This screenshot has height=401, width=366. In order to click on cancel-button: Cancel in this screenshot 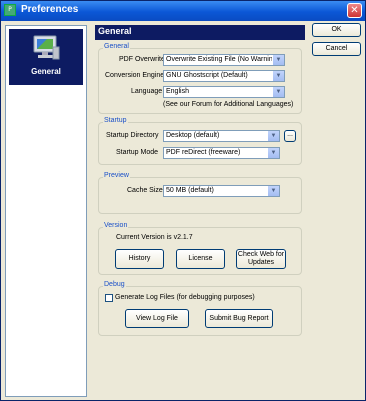, I will do `click(336, 49)`.